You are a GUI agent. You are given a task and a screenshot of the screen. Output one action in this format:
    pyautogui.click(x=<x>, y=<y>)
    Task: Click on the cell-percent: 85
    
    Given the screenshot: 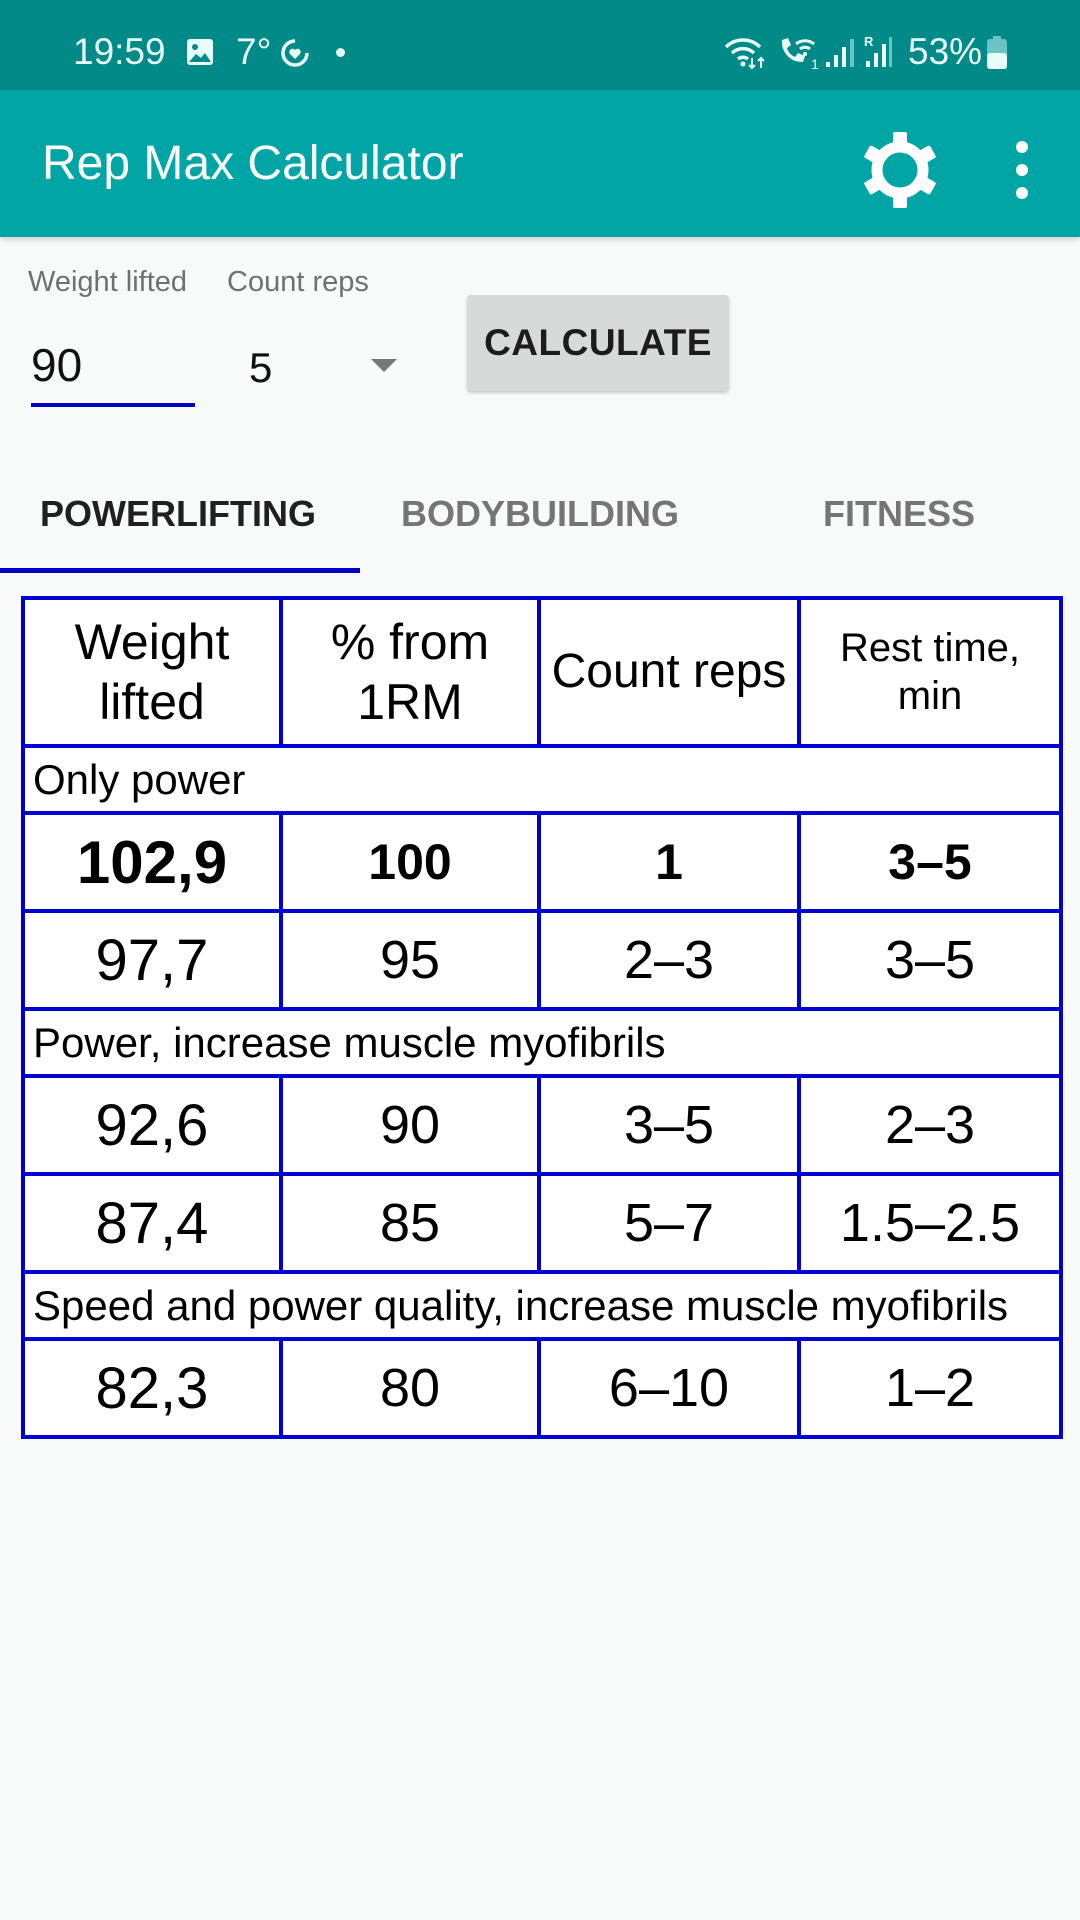 What is the action you would take?
    pyautogui.click(x=410, y=1223)
    